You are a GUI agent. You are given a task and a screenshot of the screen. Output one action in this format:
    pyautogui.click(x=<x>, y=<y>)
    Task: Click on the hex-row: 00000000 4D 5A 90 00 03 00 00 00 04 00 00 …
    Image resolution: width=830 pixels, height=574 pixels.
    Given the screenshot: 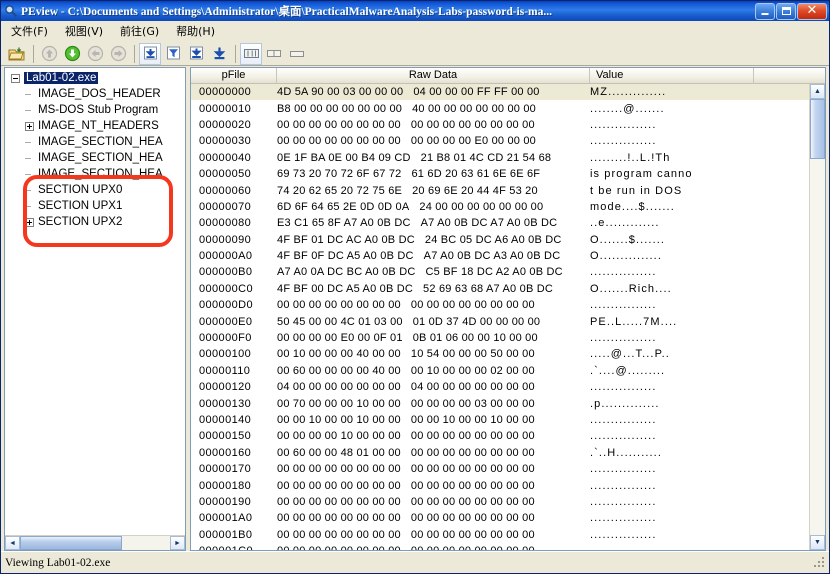 What is the action you would take?
    pyautogui.click(x=508, y=92)
    